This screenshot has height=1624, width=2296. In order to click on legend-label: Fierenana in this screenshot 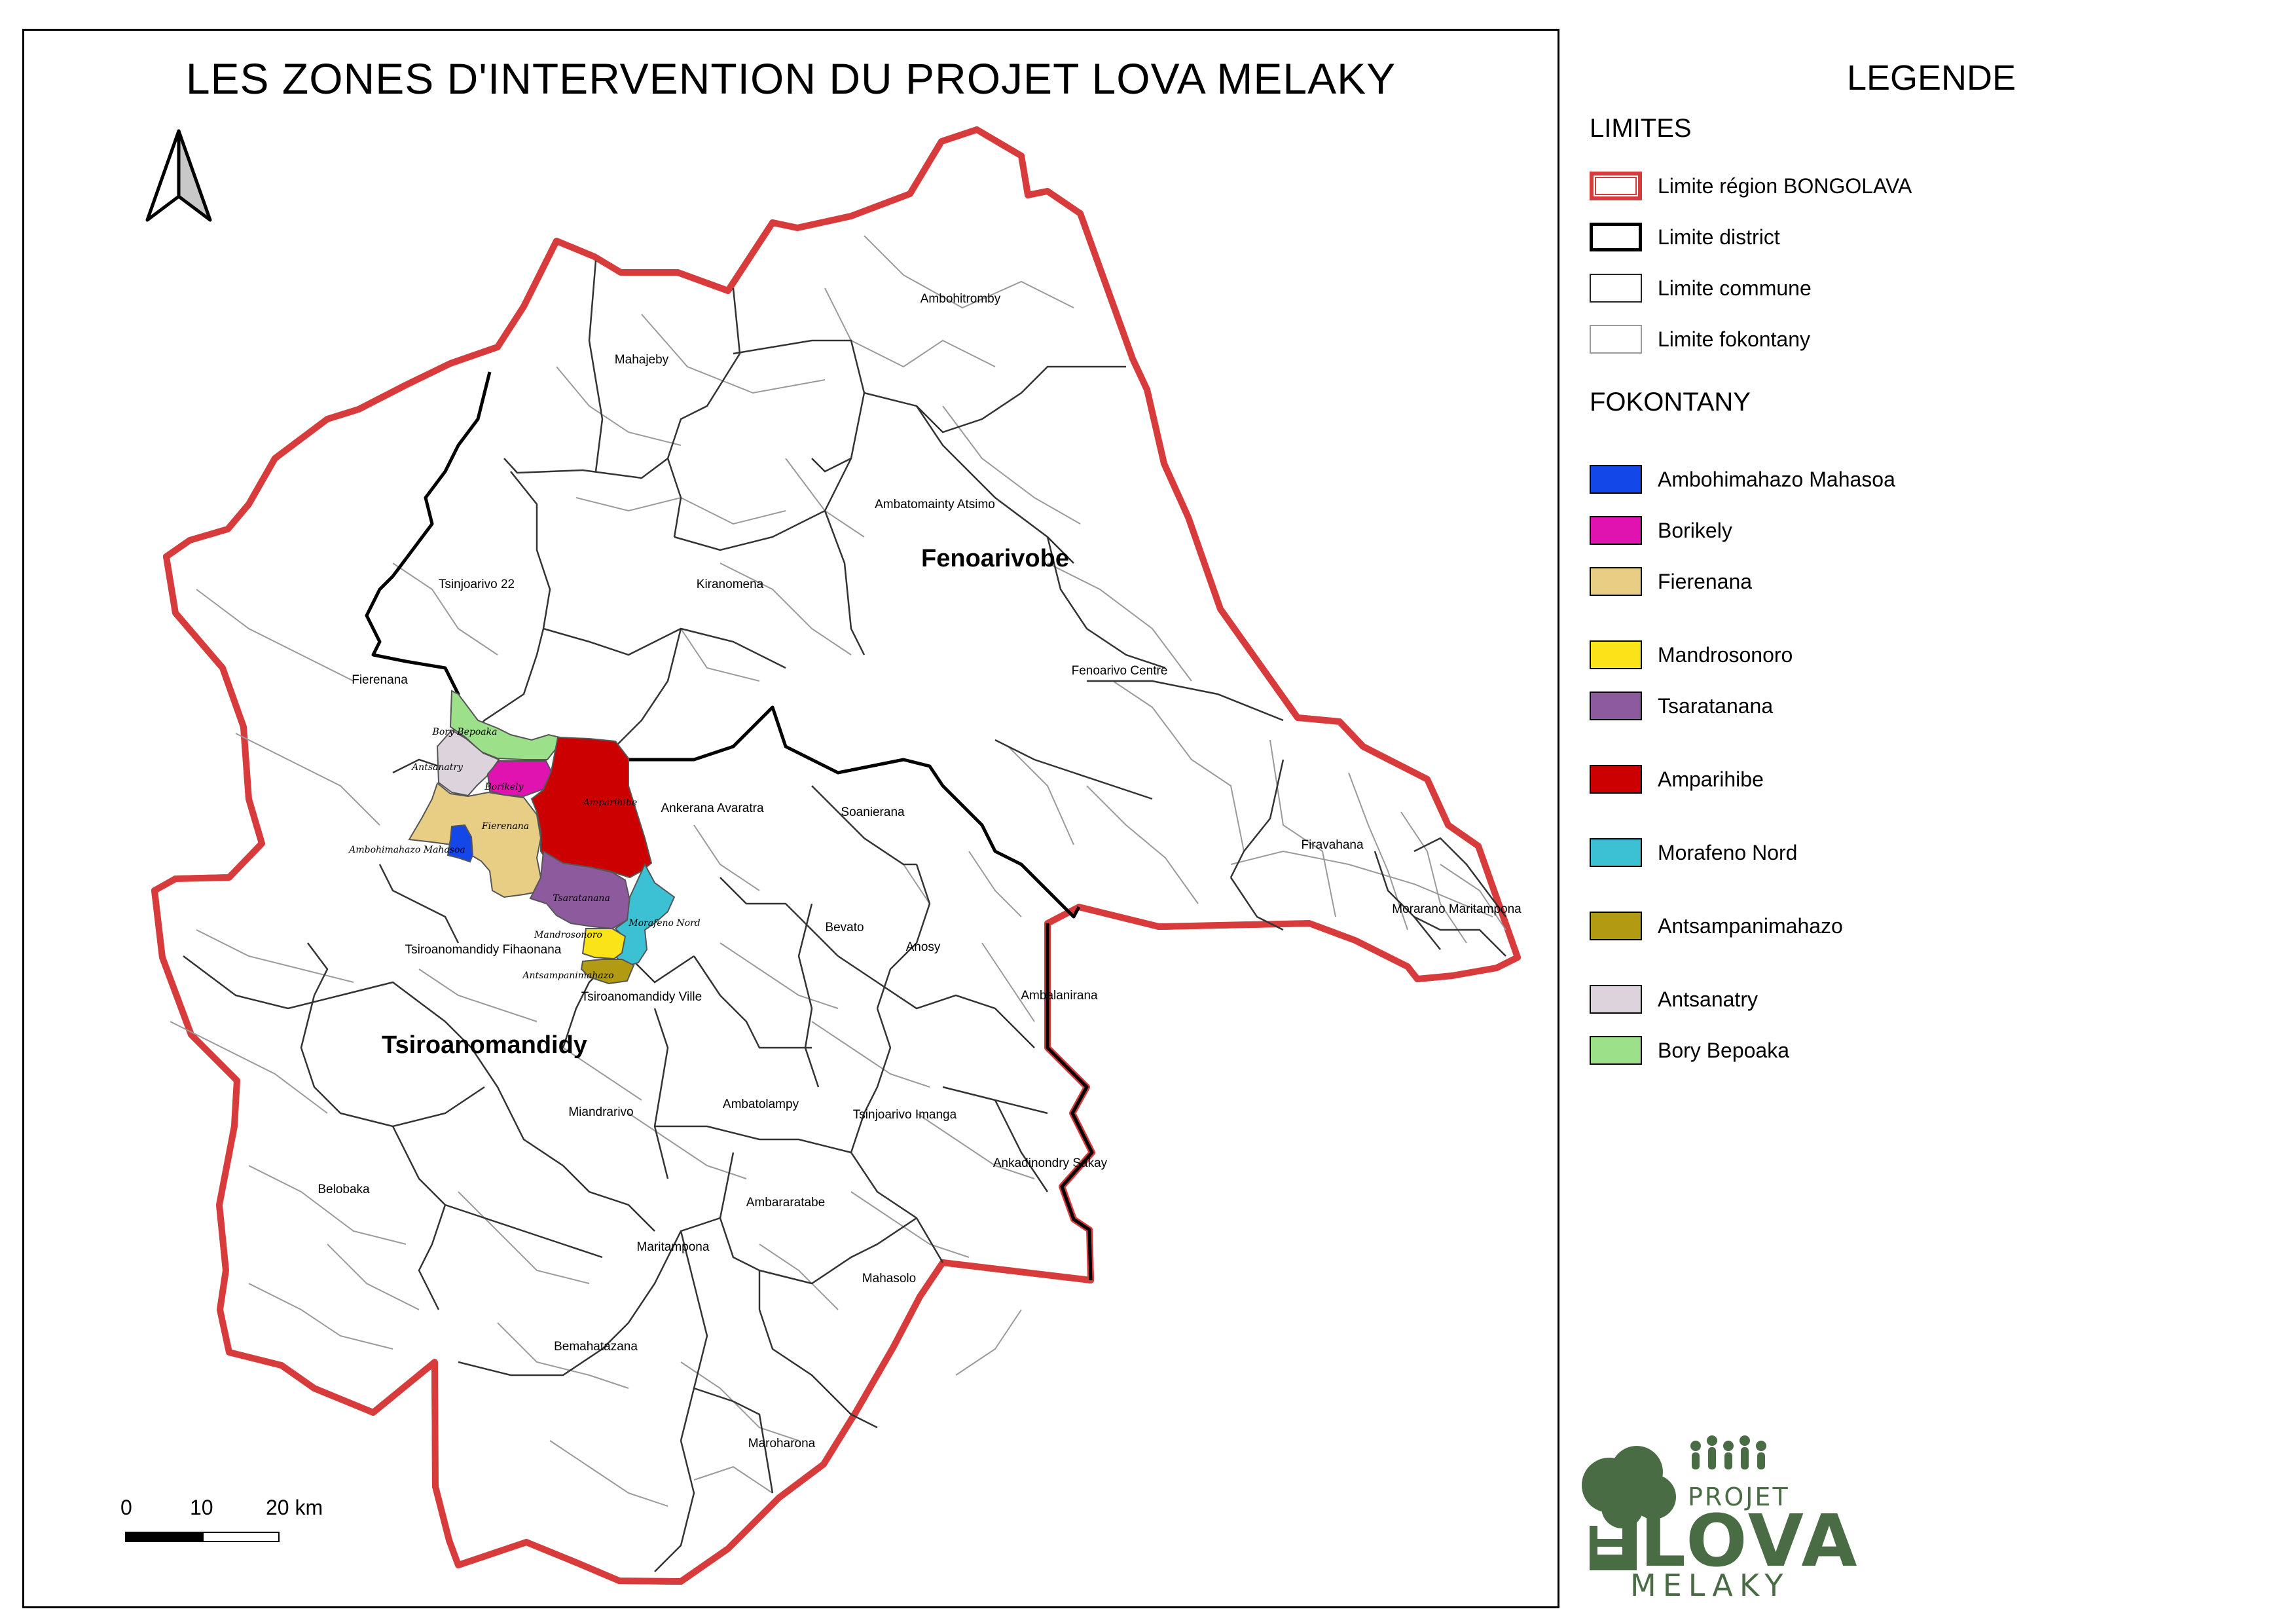, I will do `click(1705, 581)`.